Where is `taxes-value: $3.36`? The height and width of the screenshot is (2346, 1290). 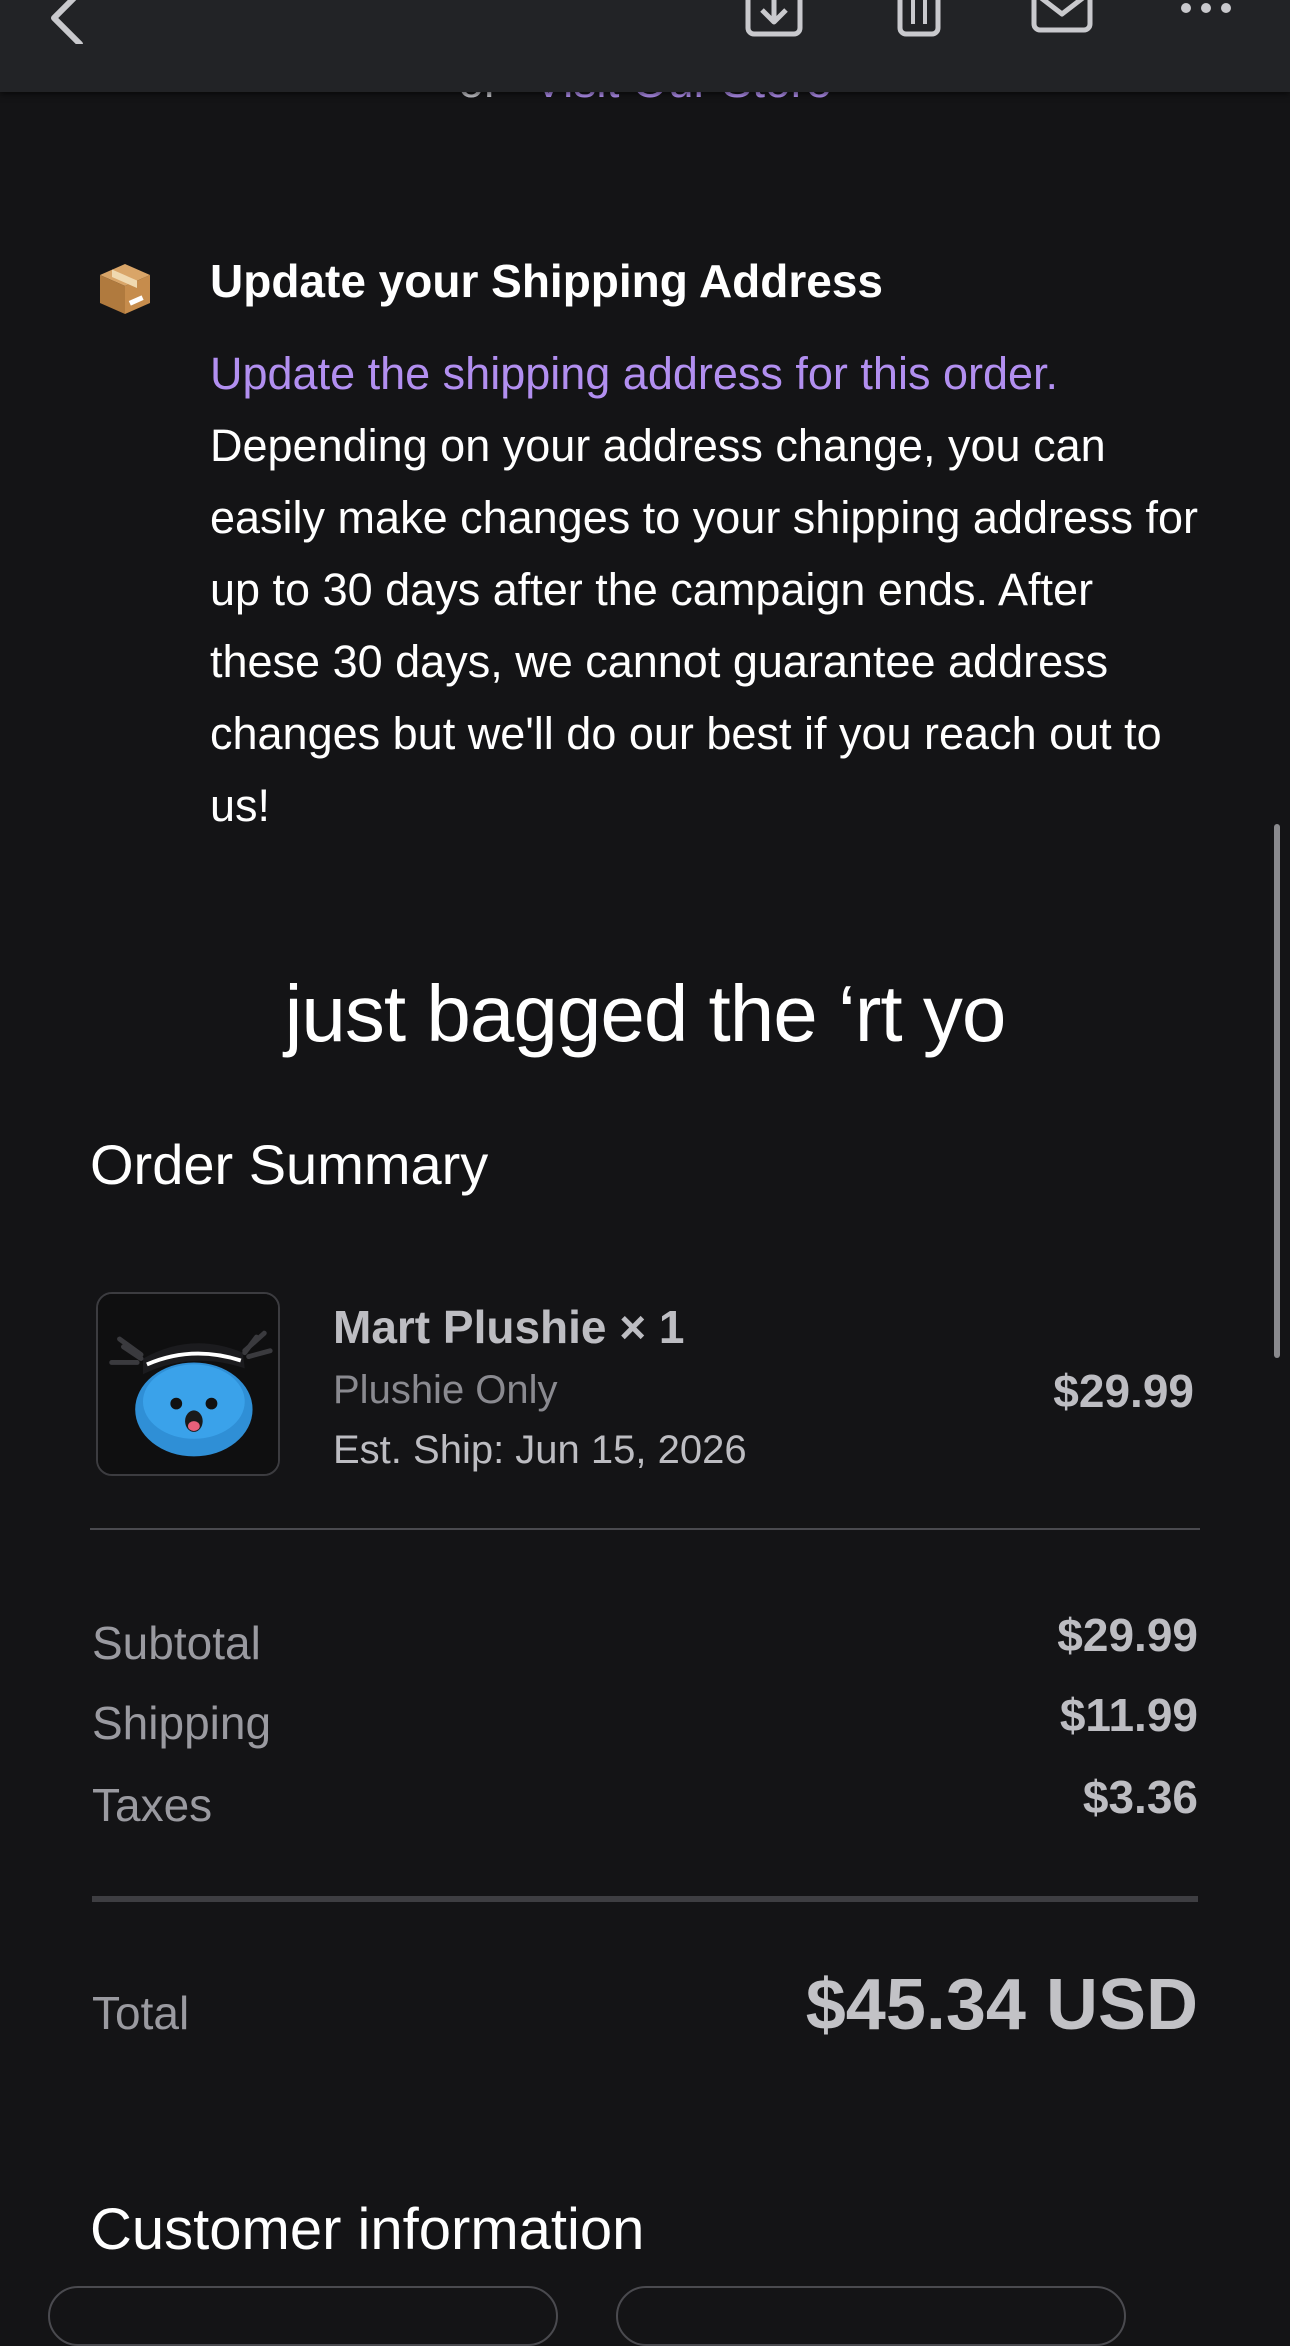
taxes-value: $3.36 is located at coordinates (1140, 1797).